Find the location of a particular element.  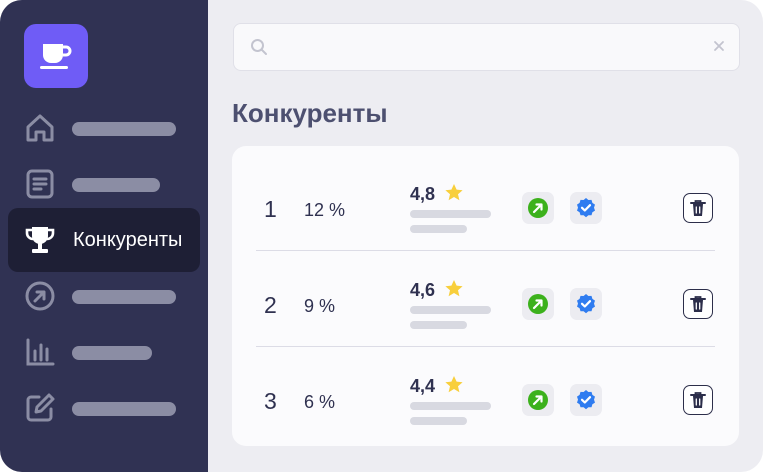

sidebar-item-home is located at coordinates (104, 128).